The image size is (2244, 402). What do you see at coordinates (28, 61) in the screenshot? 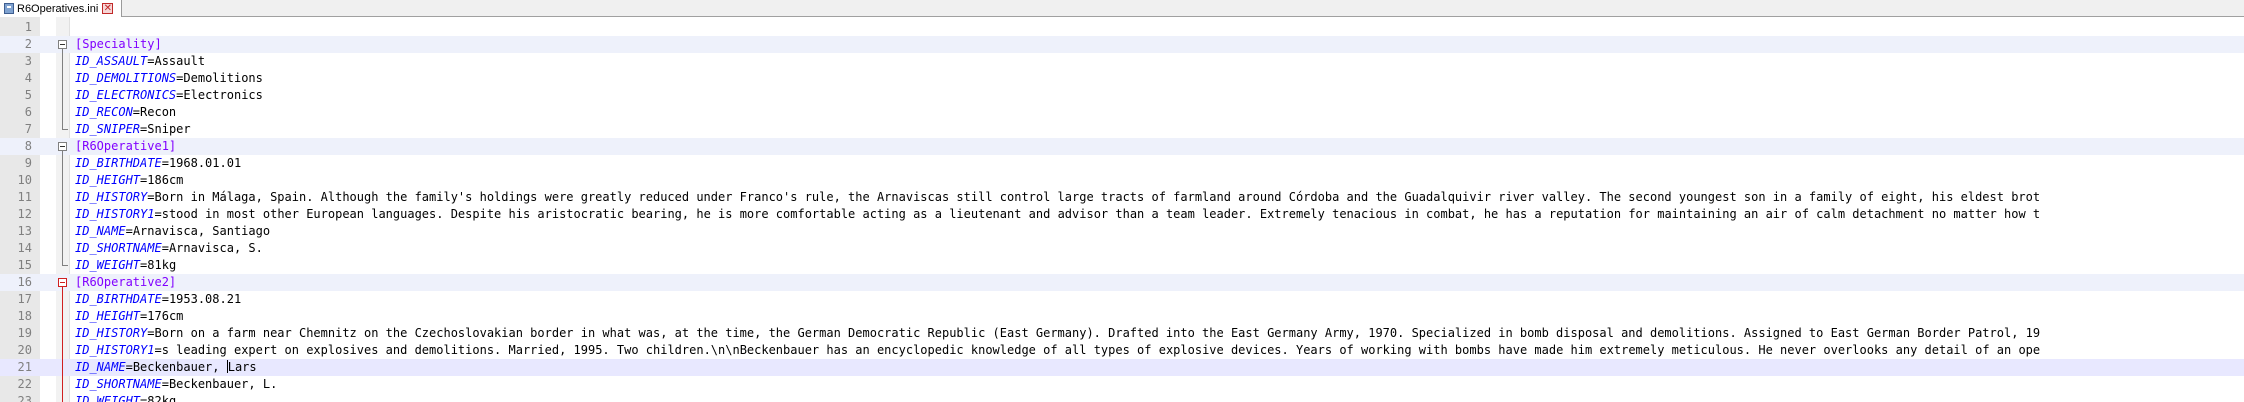
I see `line-number: 3` at bounding box center [28, 61].